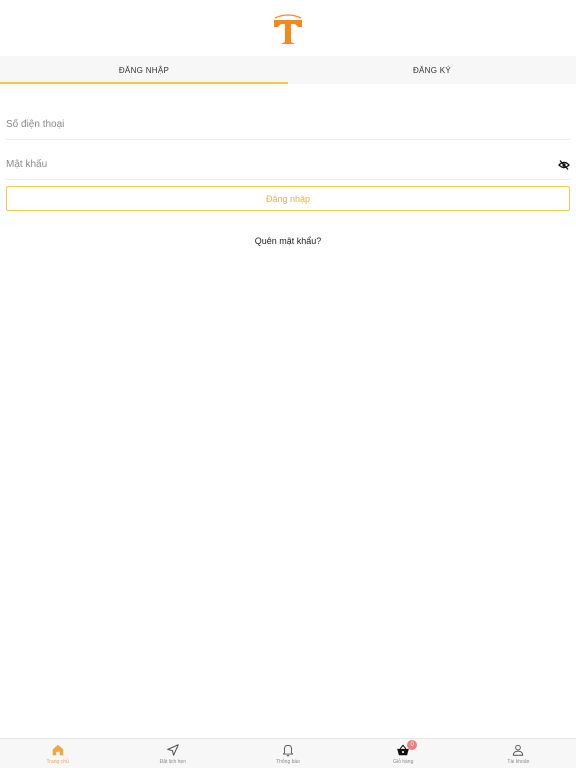 The width and height of the screenshot is (576, 768). I want to click on nav-account-label: Tài khoản, so click(518, 761).